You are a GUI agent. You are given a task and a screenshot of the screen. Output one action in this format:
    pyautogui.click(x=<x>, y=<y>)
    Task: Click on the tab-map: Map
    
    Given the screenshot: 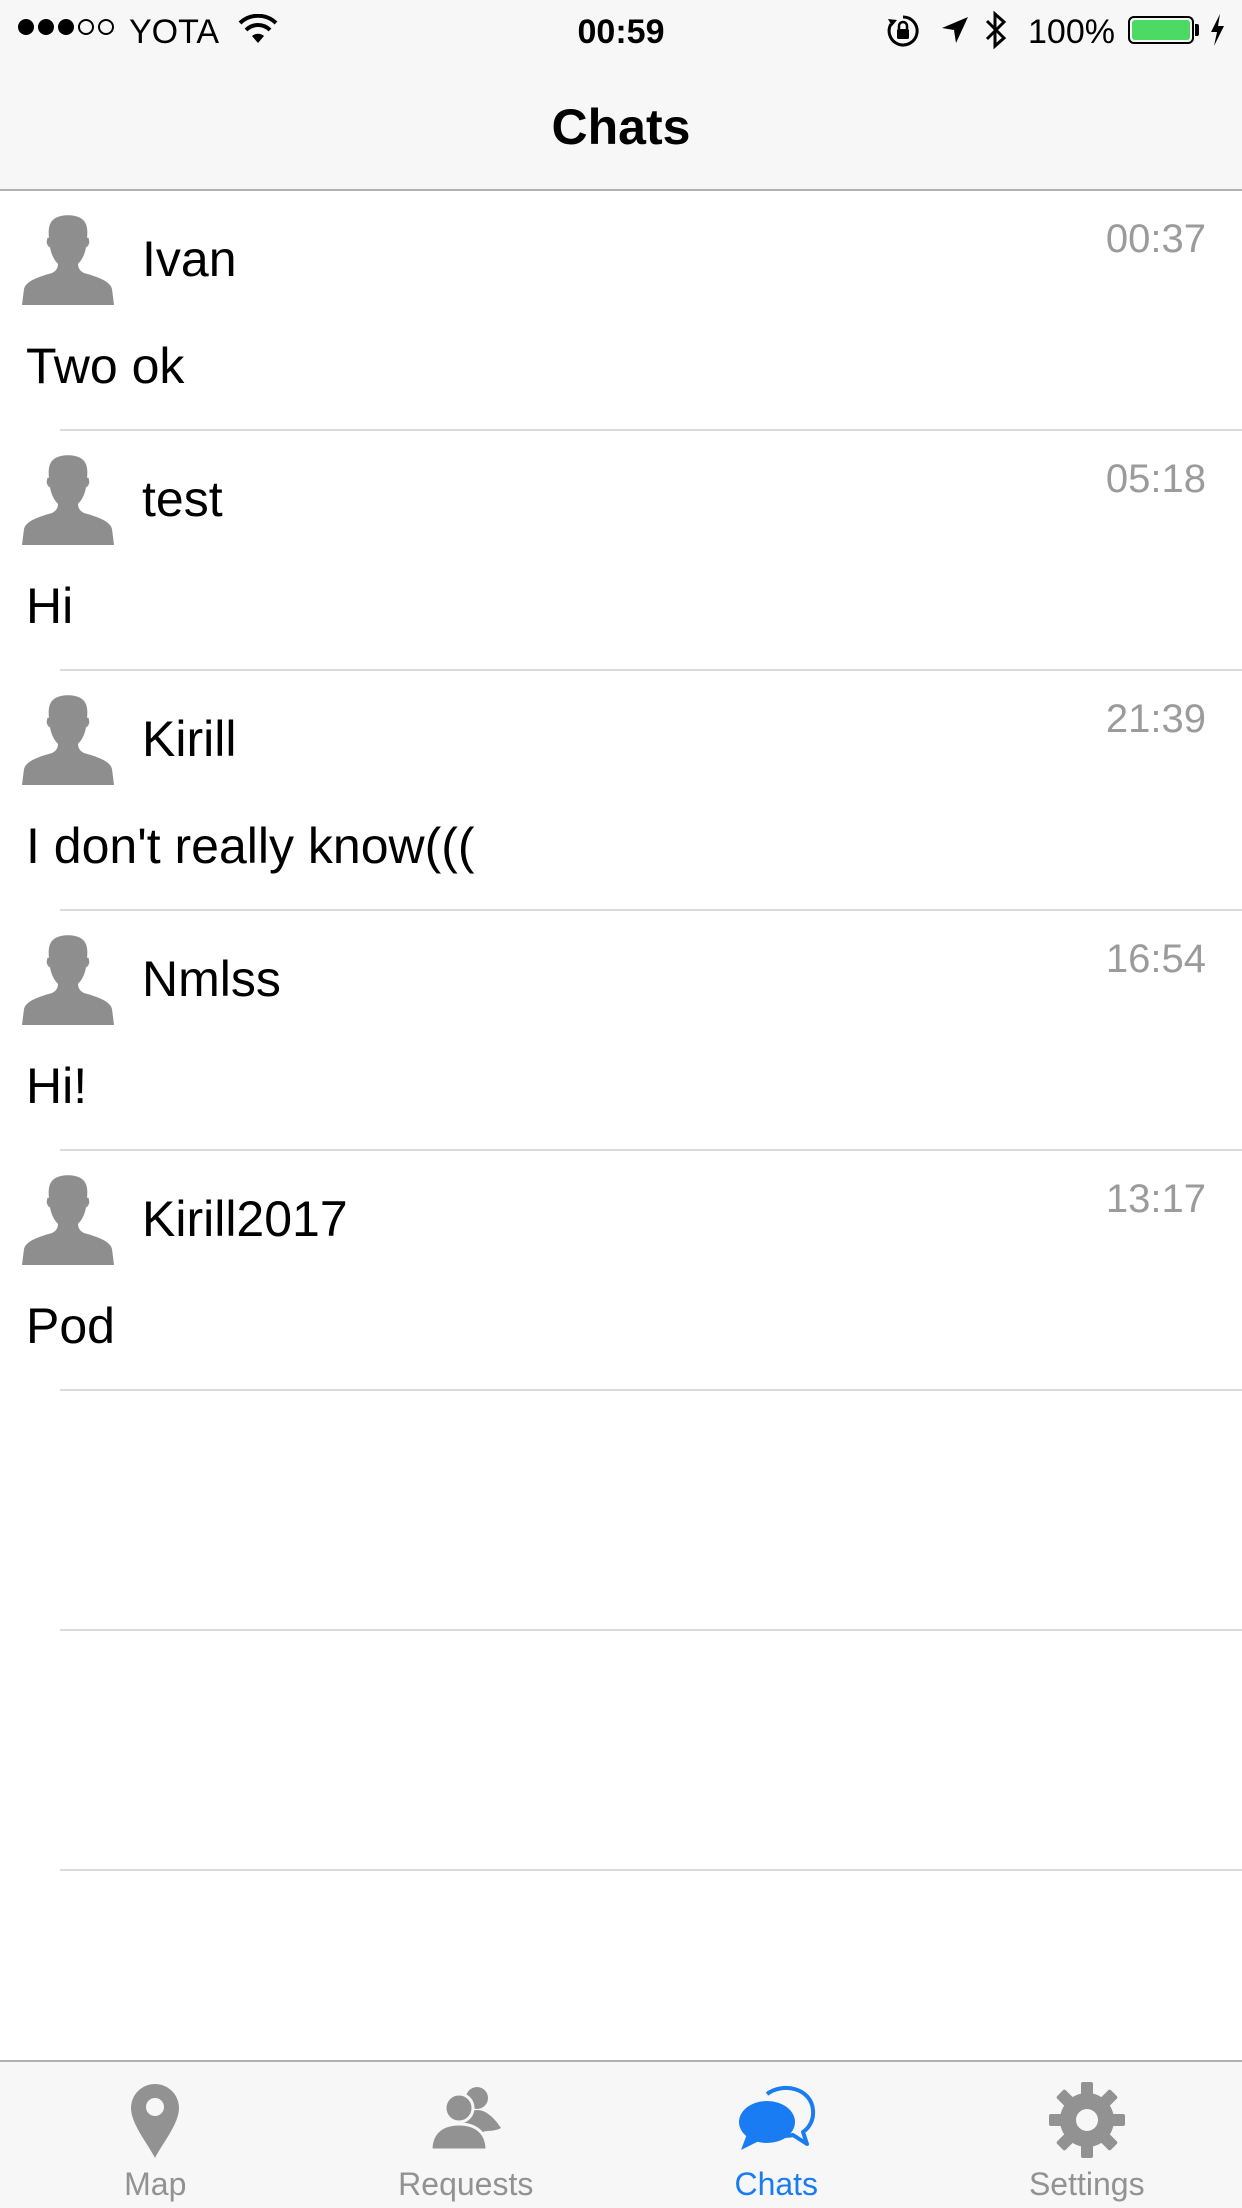 What is the action you would take?
    pyautogui.click(x=155, y=2135)
    